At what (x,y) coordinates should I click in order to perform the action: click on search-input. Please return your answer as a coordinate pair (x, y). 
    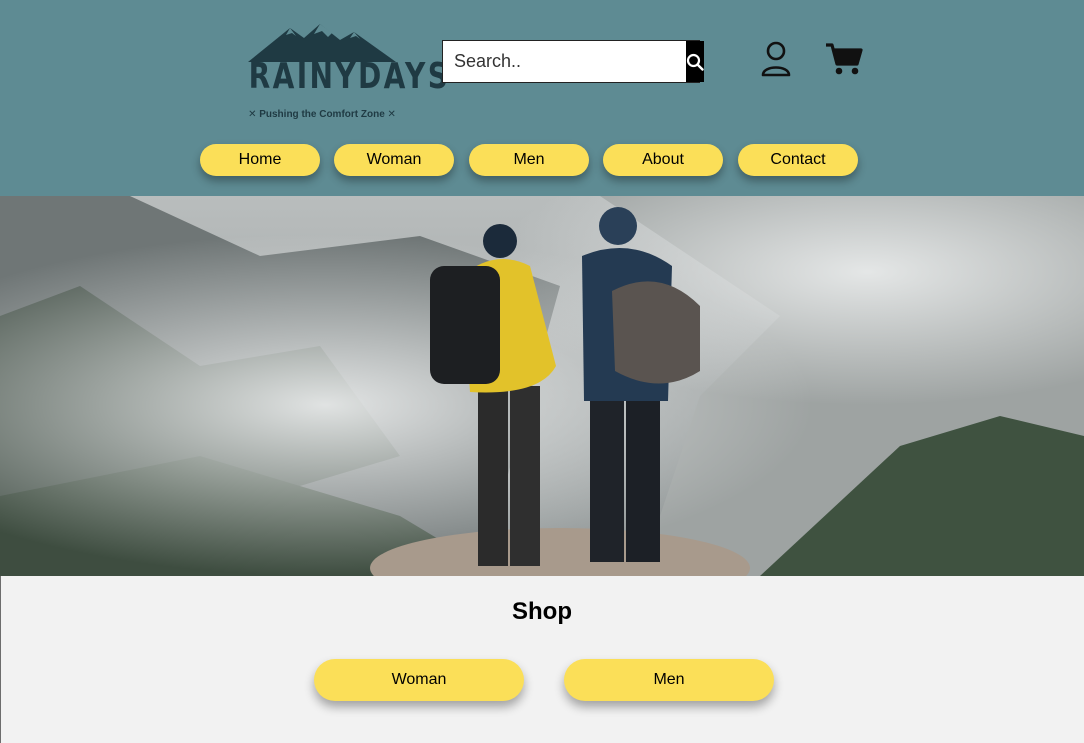
    Looking at the image, I should click on (564, 61).